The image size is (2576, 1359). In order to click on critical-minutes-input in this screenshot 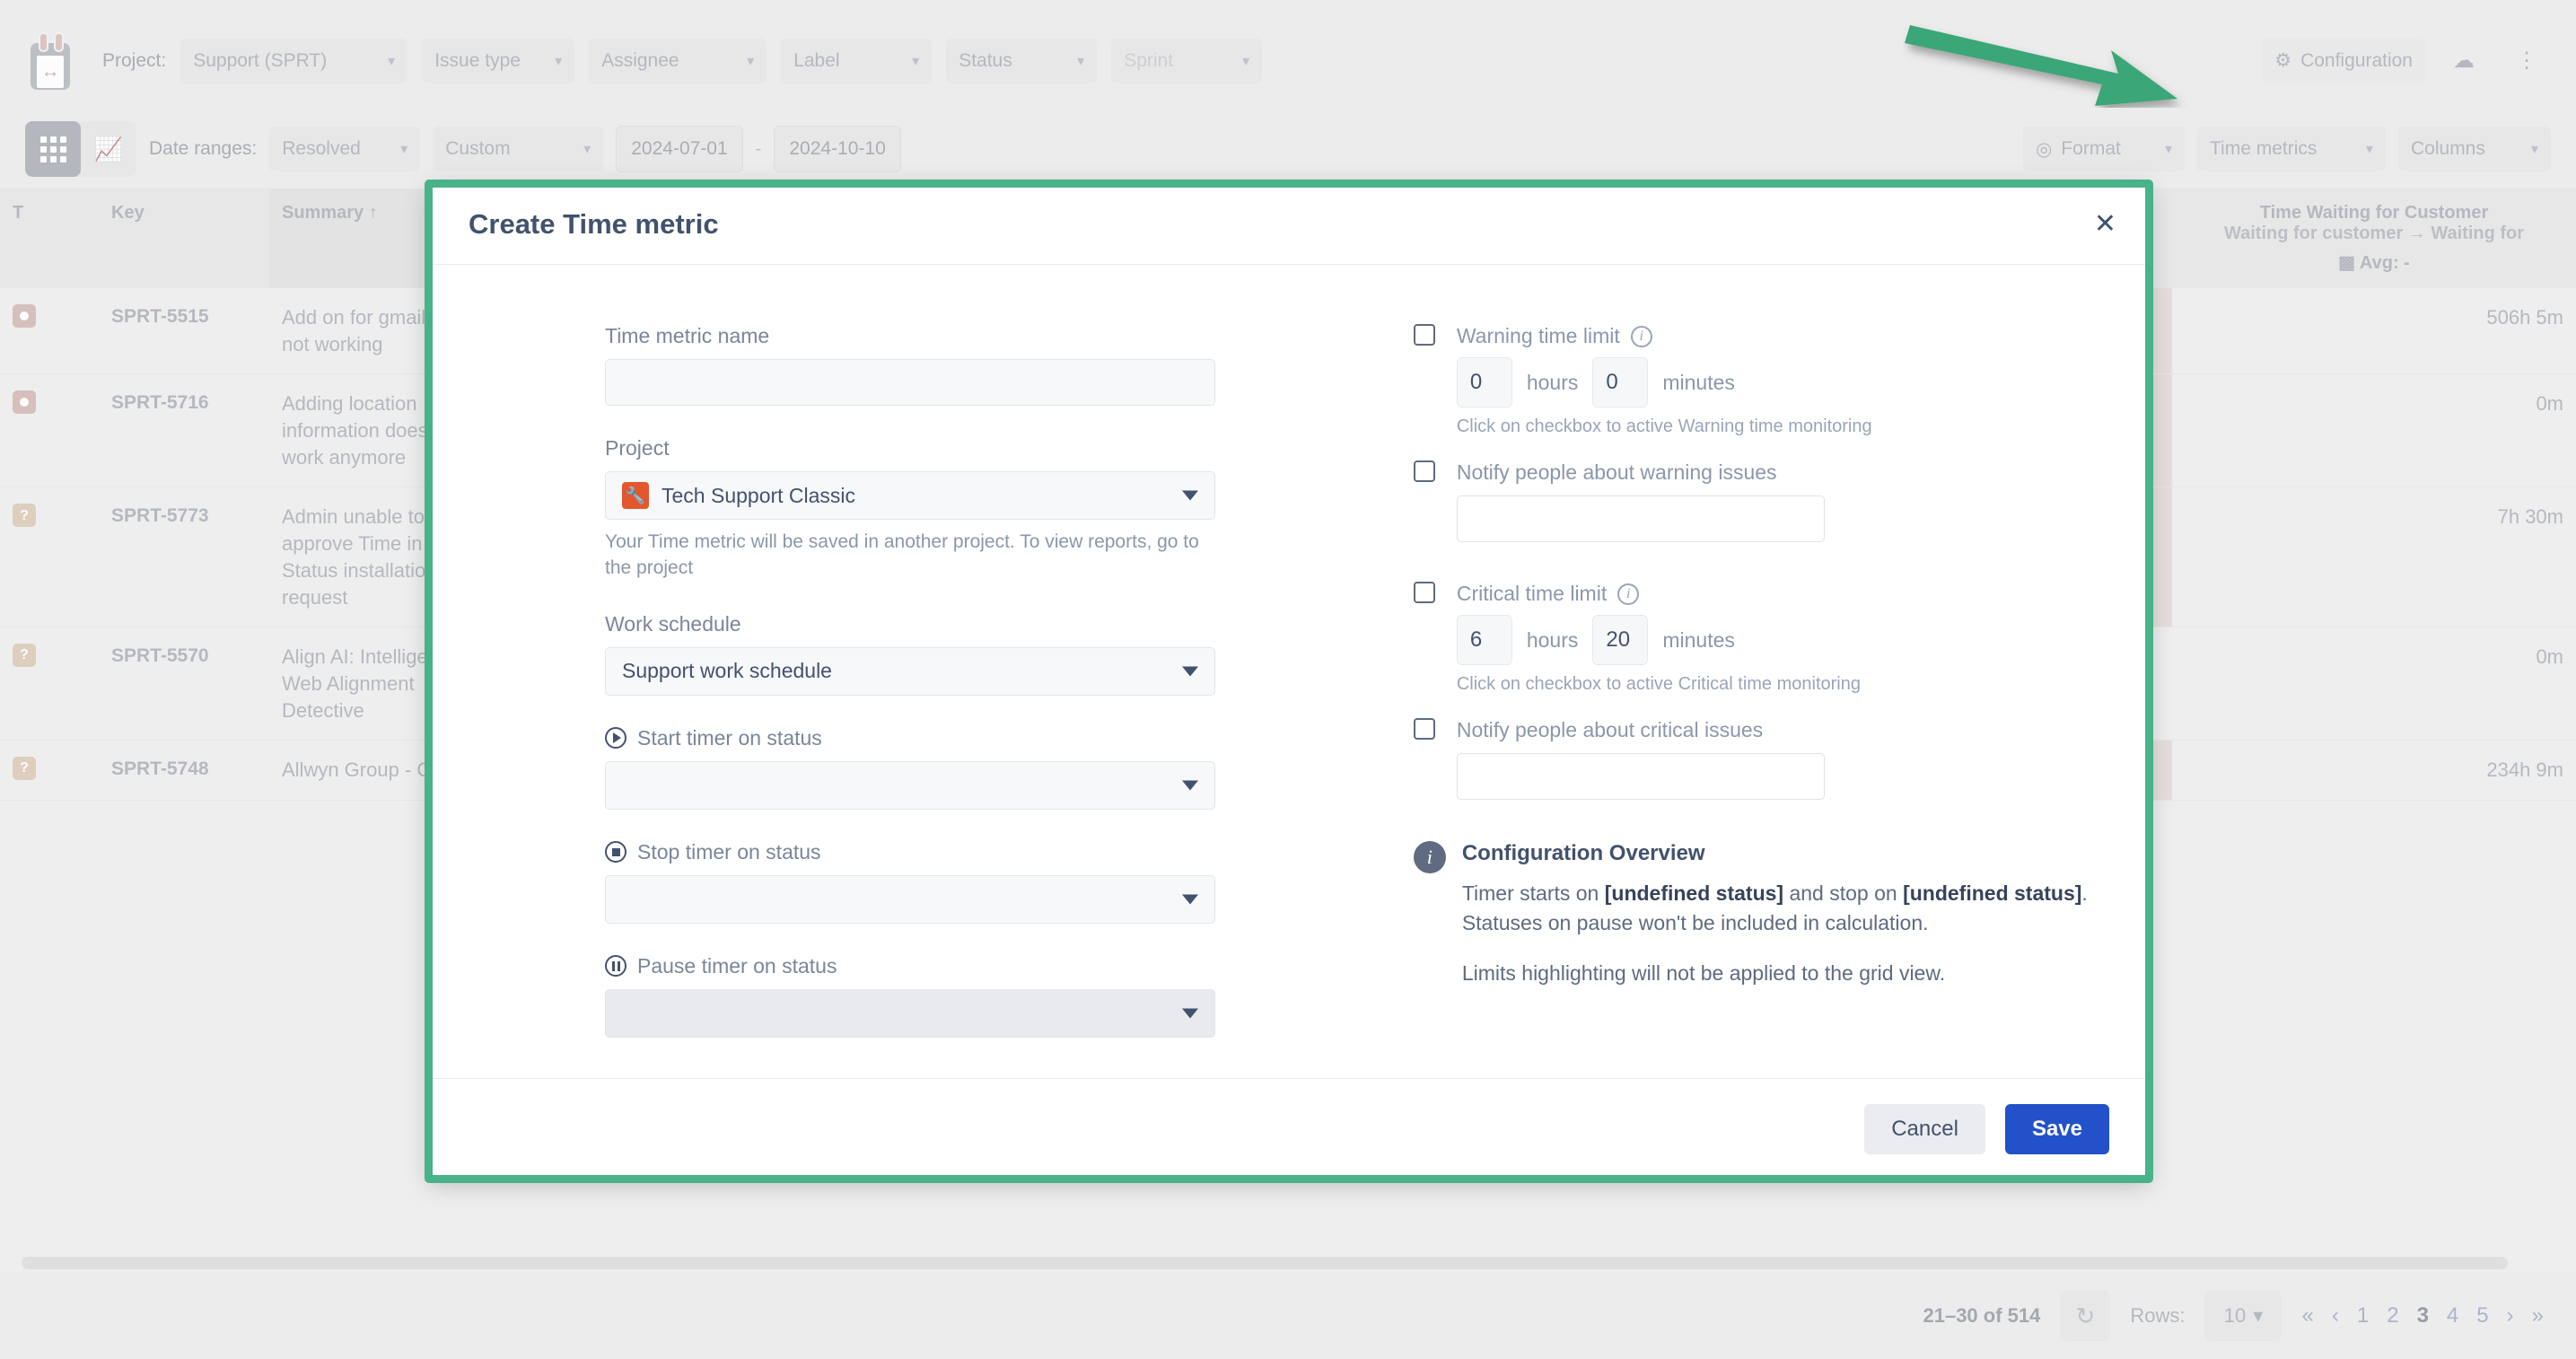, I will do `click(1620, 640)`.